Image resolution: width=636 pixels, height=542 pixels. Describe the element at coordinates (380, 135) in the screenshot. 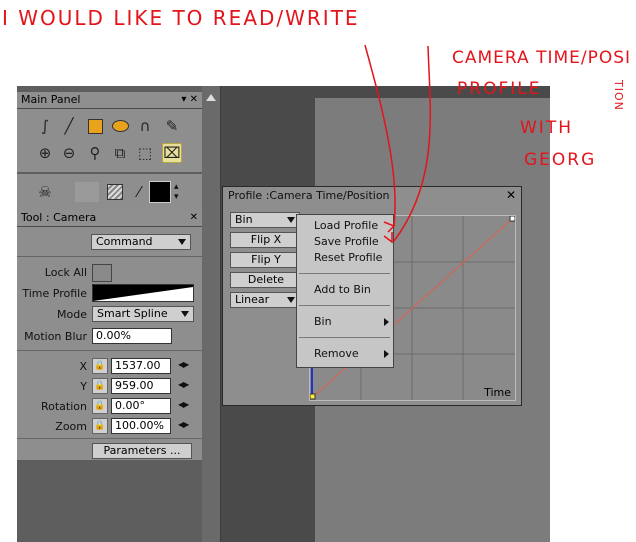

I see `arrow-to-load` at that location.